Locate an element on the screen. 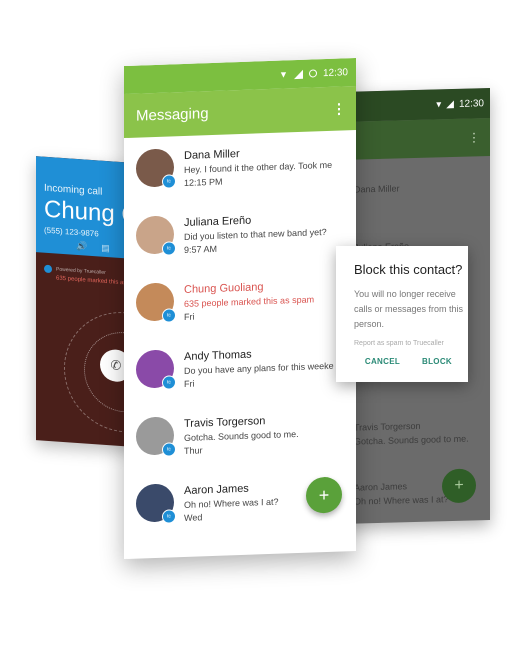  wifi-icon: ▾ is located at coordinates (439, 104).